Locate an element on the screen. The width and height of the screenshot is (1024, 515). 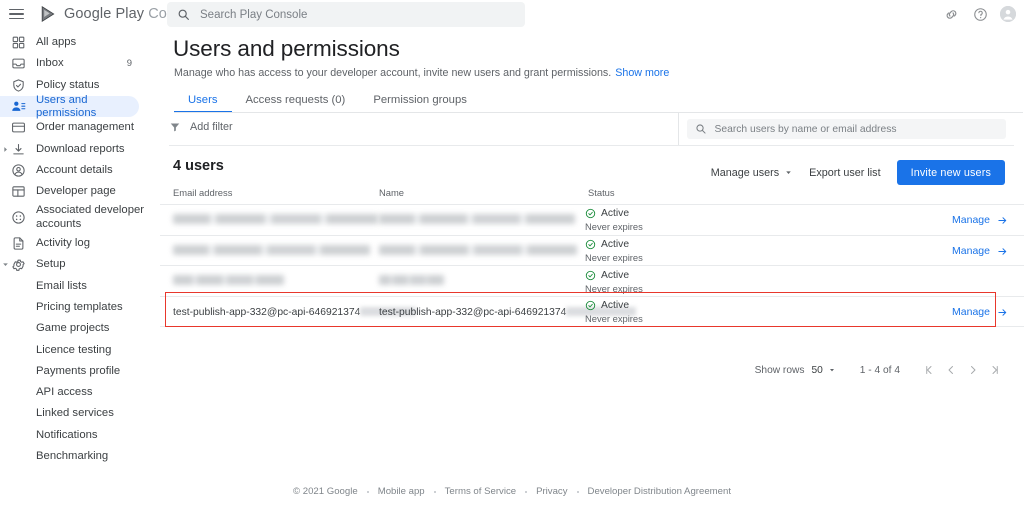
sidebar-subitem-pricing-templates: Pricing templates is located at coordinates (80, 306).